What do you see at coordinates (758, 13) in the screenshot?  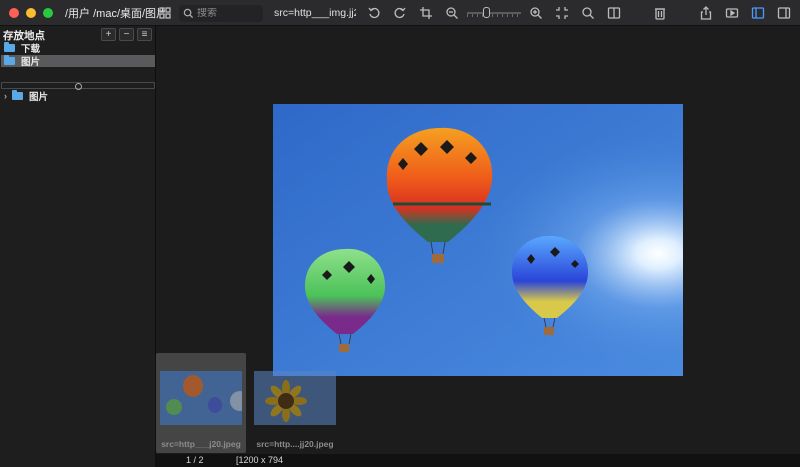 I see `left-sidebar-icon` at bounding box center [758, 13].